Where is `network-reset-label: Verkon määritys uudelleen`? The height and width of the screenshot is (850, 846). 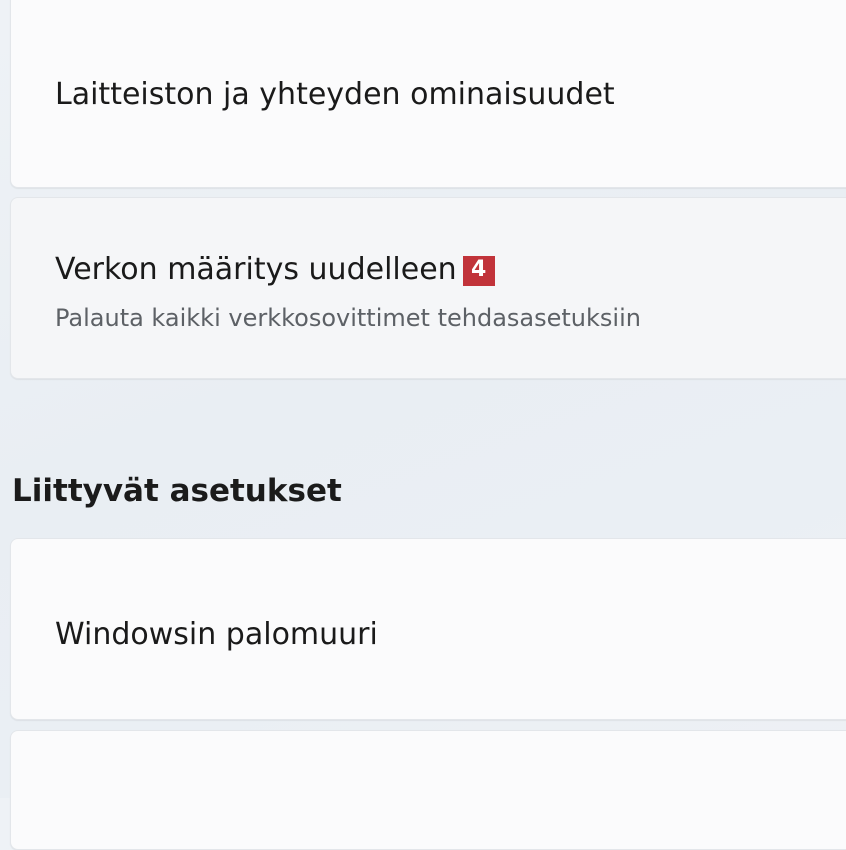 network-reset-label: Verkon määritys uudelleen is located at coordinates (256, 269).